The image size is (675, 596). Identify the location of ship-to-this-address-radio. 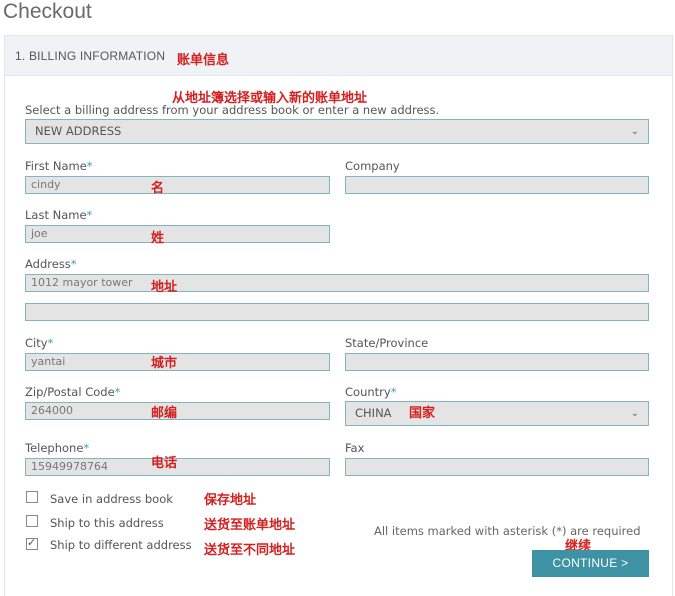
(32, 521).